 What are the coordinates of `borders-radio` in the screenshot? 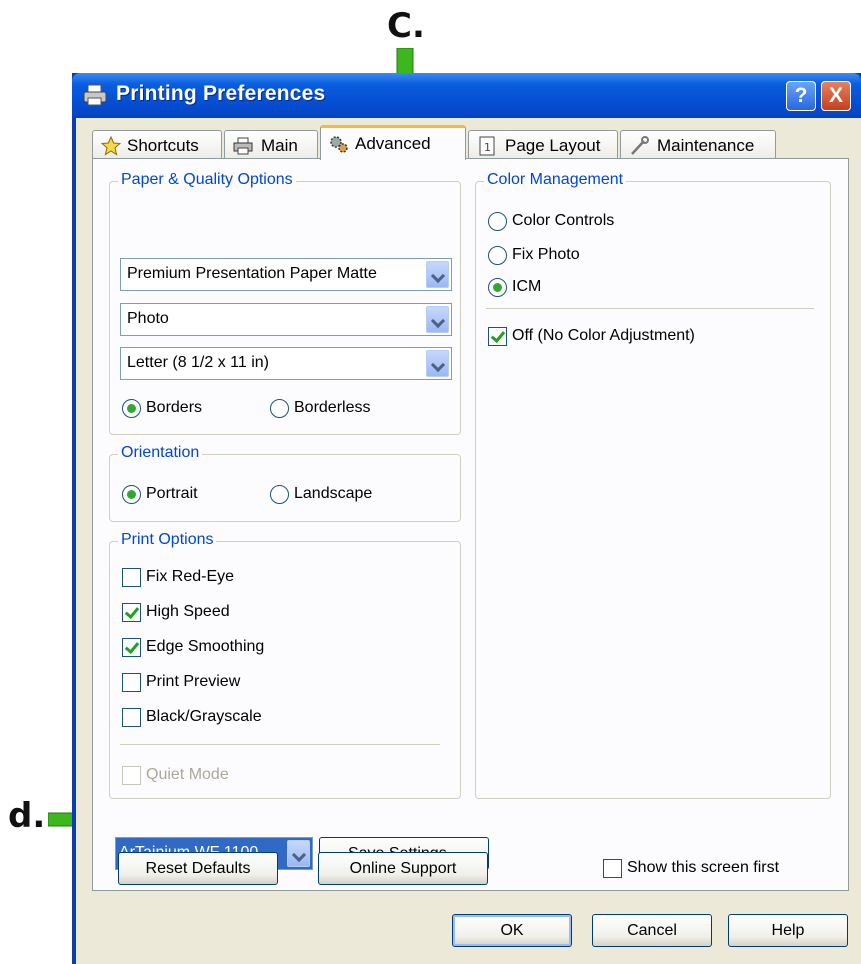 It's located at (131, 408).